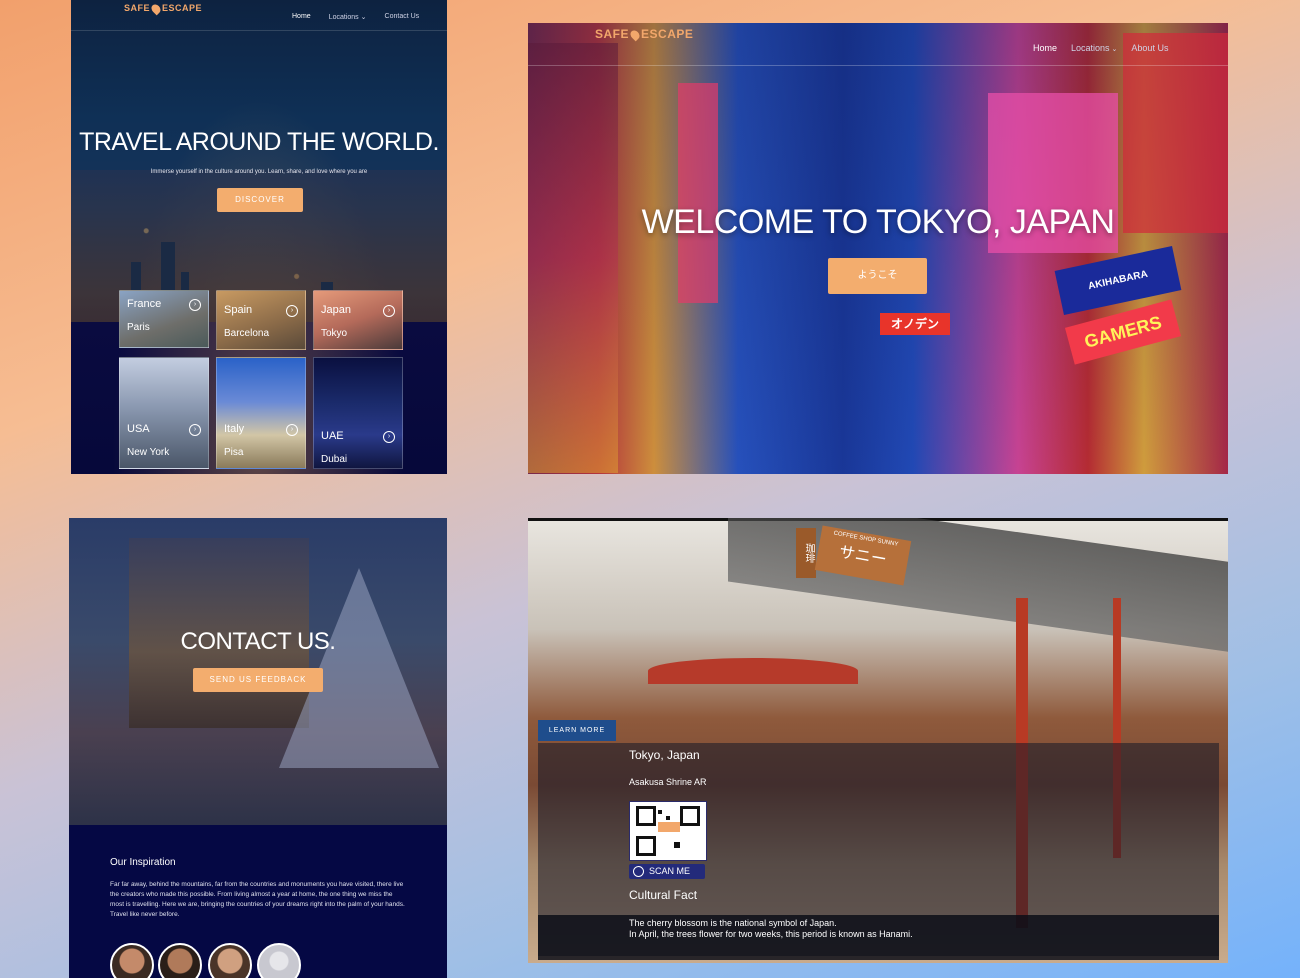 The width and height of the screenshot is (1300, 978). What do you see at coordinates (753, 671) in the screenshot?
I see `umbrella` at bounding box center [753, 671].